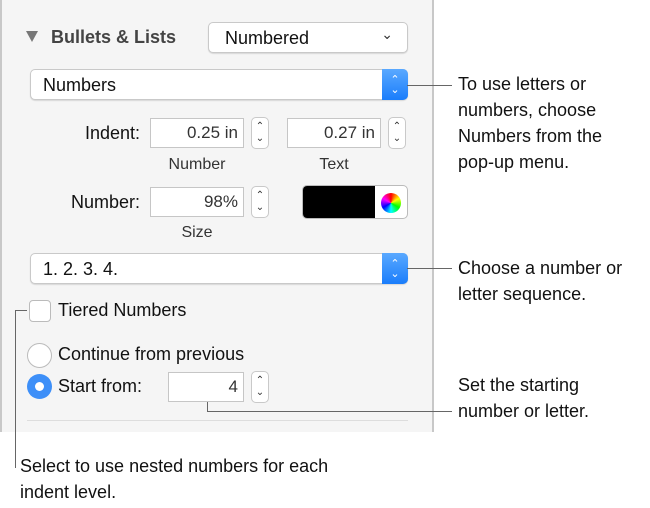 The height and width of the screenshot is (508, 650). I want to click on sequence-value: 1. 2. 3. 4., so click(81, 269).